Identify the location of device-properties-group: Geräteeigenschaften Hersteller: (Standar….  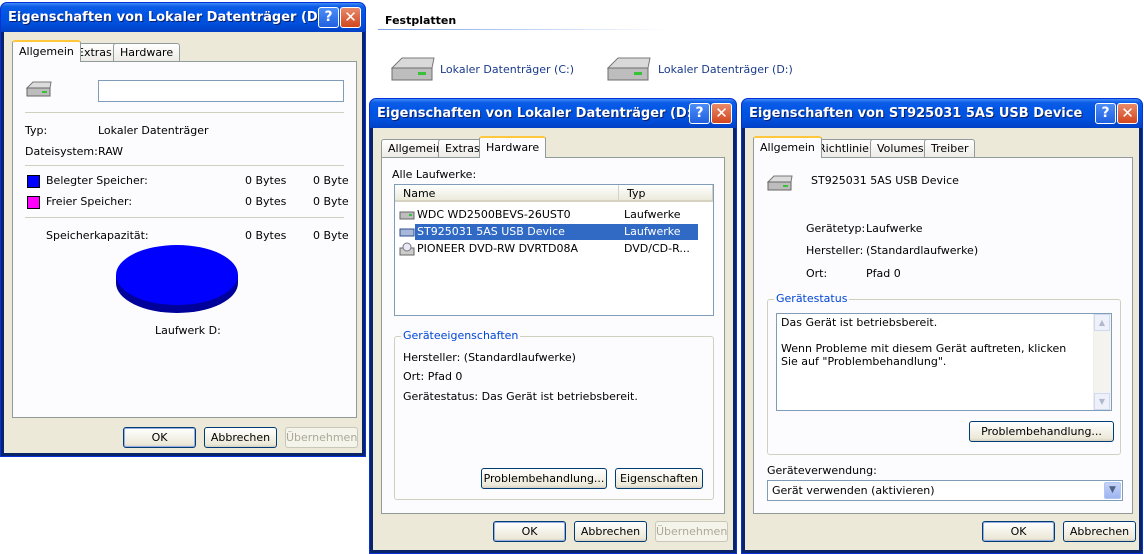
(554, 414).